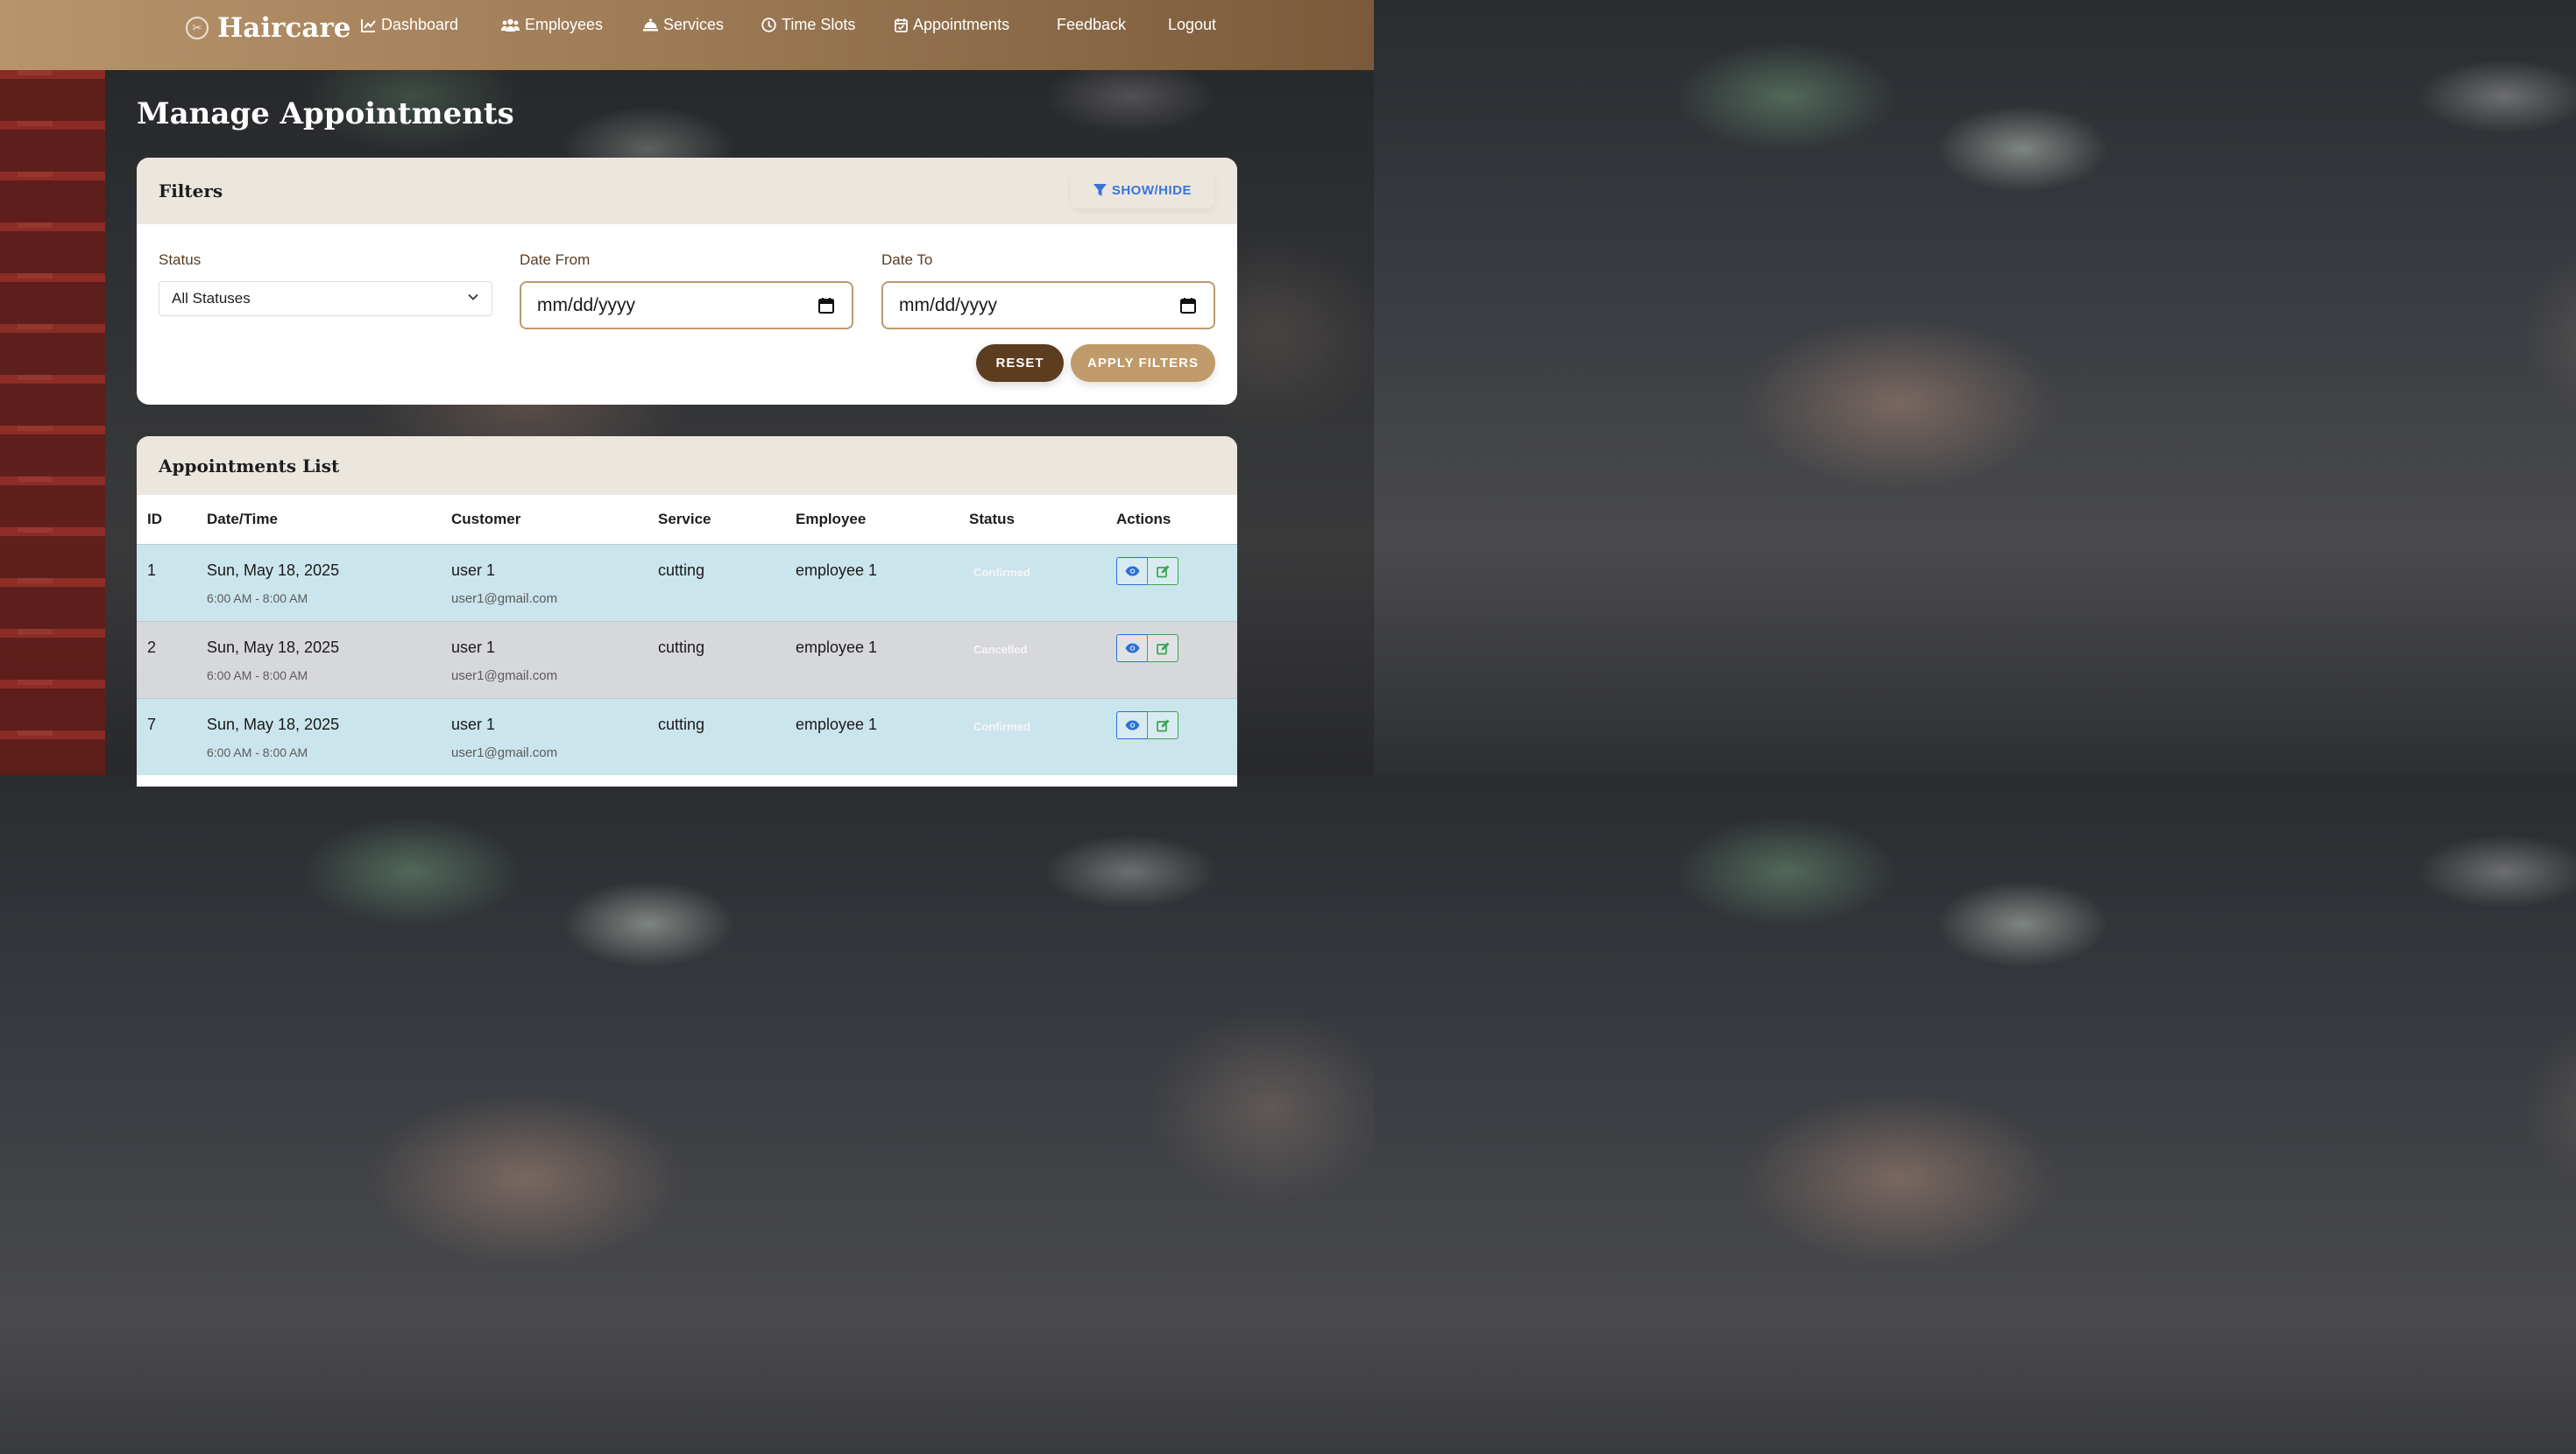 This screenshot has height=1454, width=2576. Describe the element at coordinates (686, 305) in the screenshot. I see `date-from-input: mm/dd/yyyy` at that location.